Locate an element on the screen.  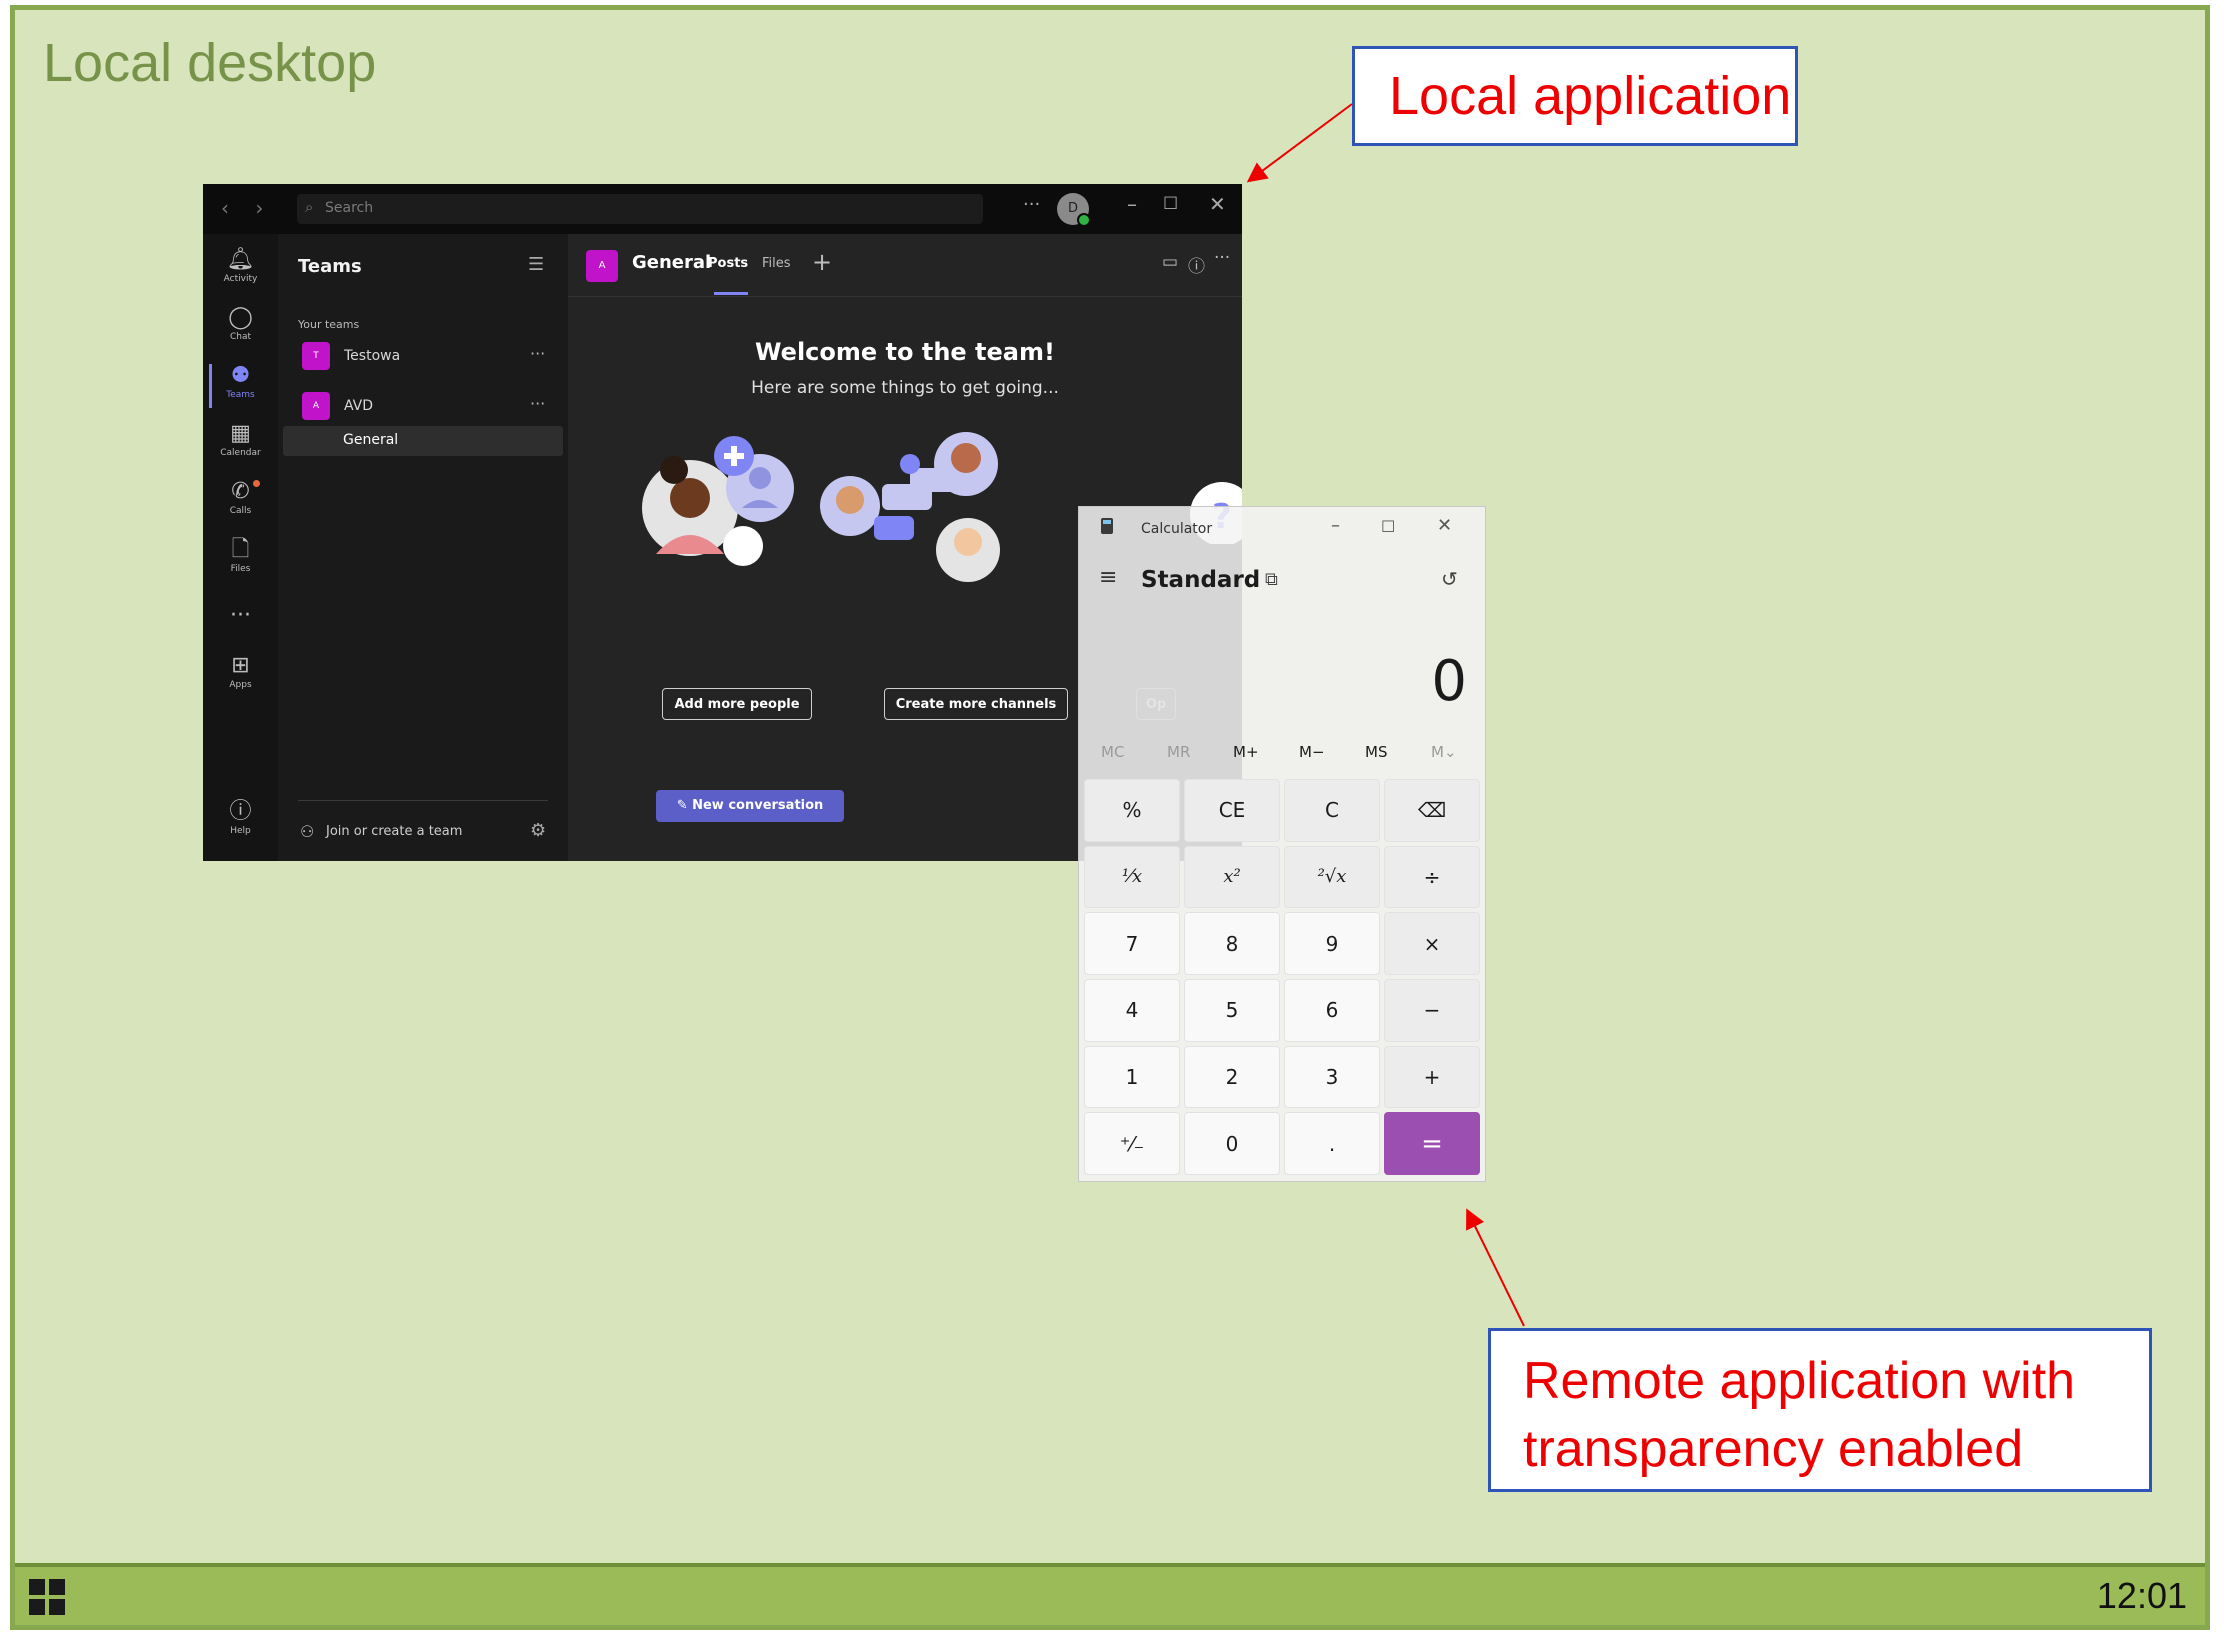
local-application-label: Local application is located at coordinates (1590, 96).